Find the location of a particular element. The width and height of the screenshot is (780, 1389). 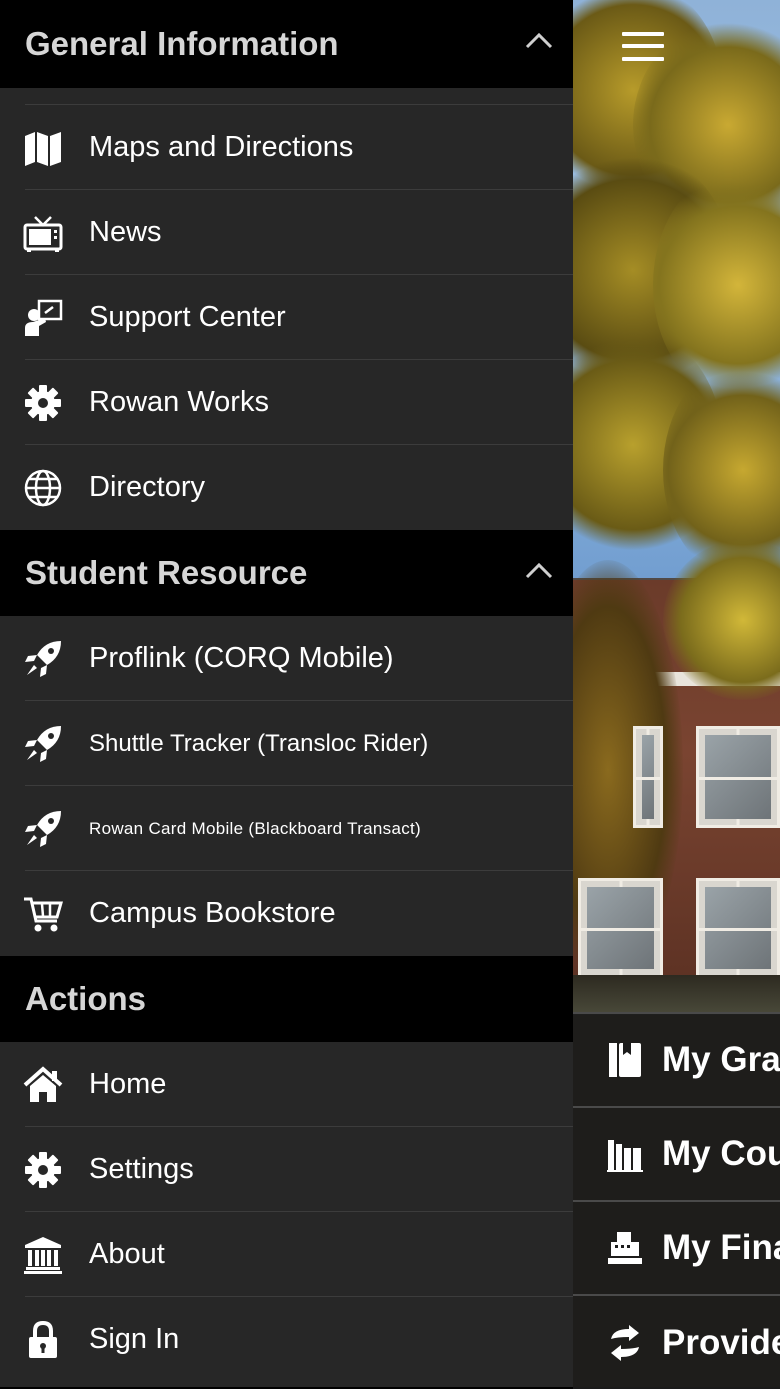

menu-item-label: About is located at coordinates (127, 1254).